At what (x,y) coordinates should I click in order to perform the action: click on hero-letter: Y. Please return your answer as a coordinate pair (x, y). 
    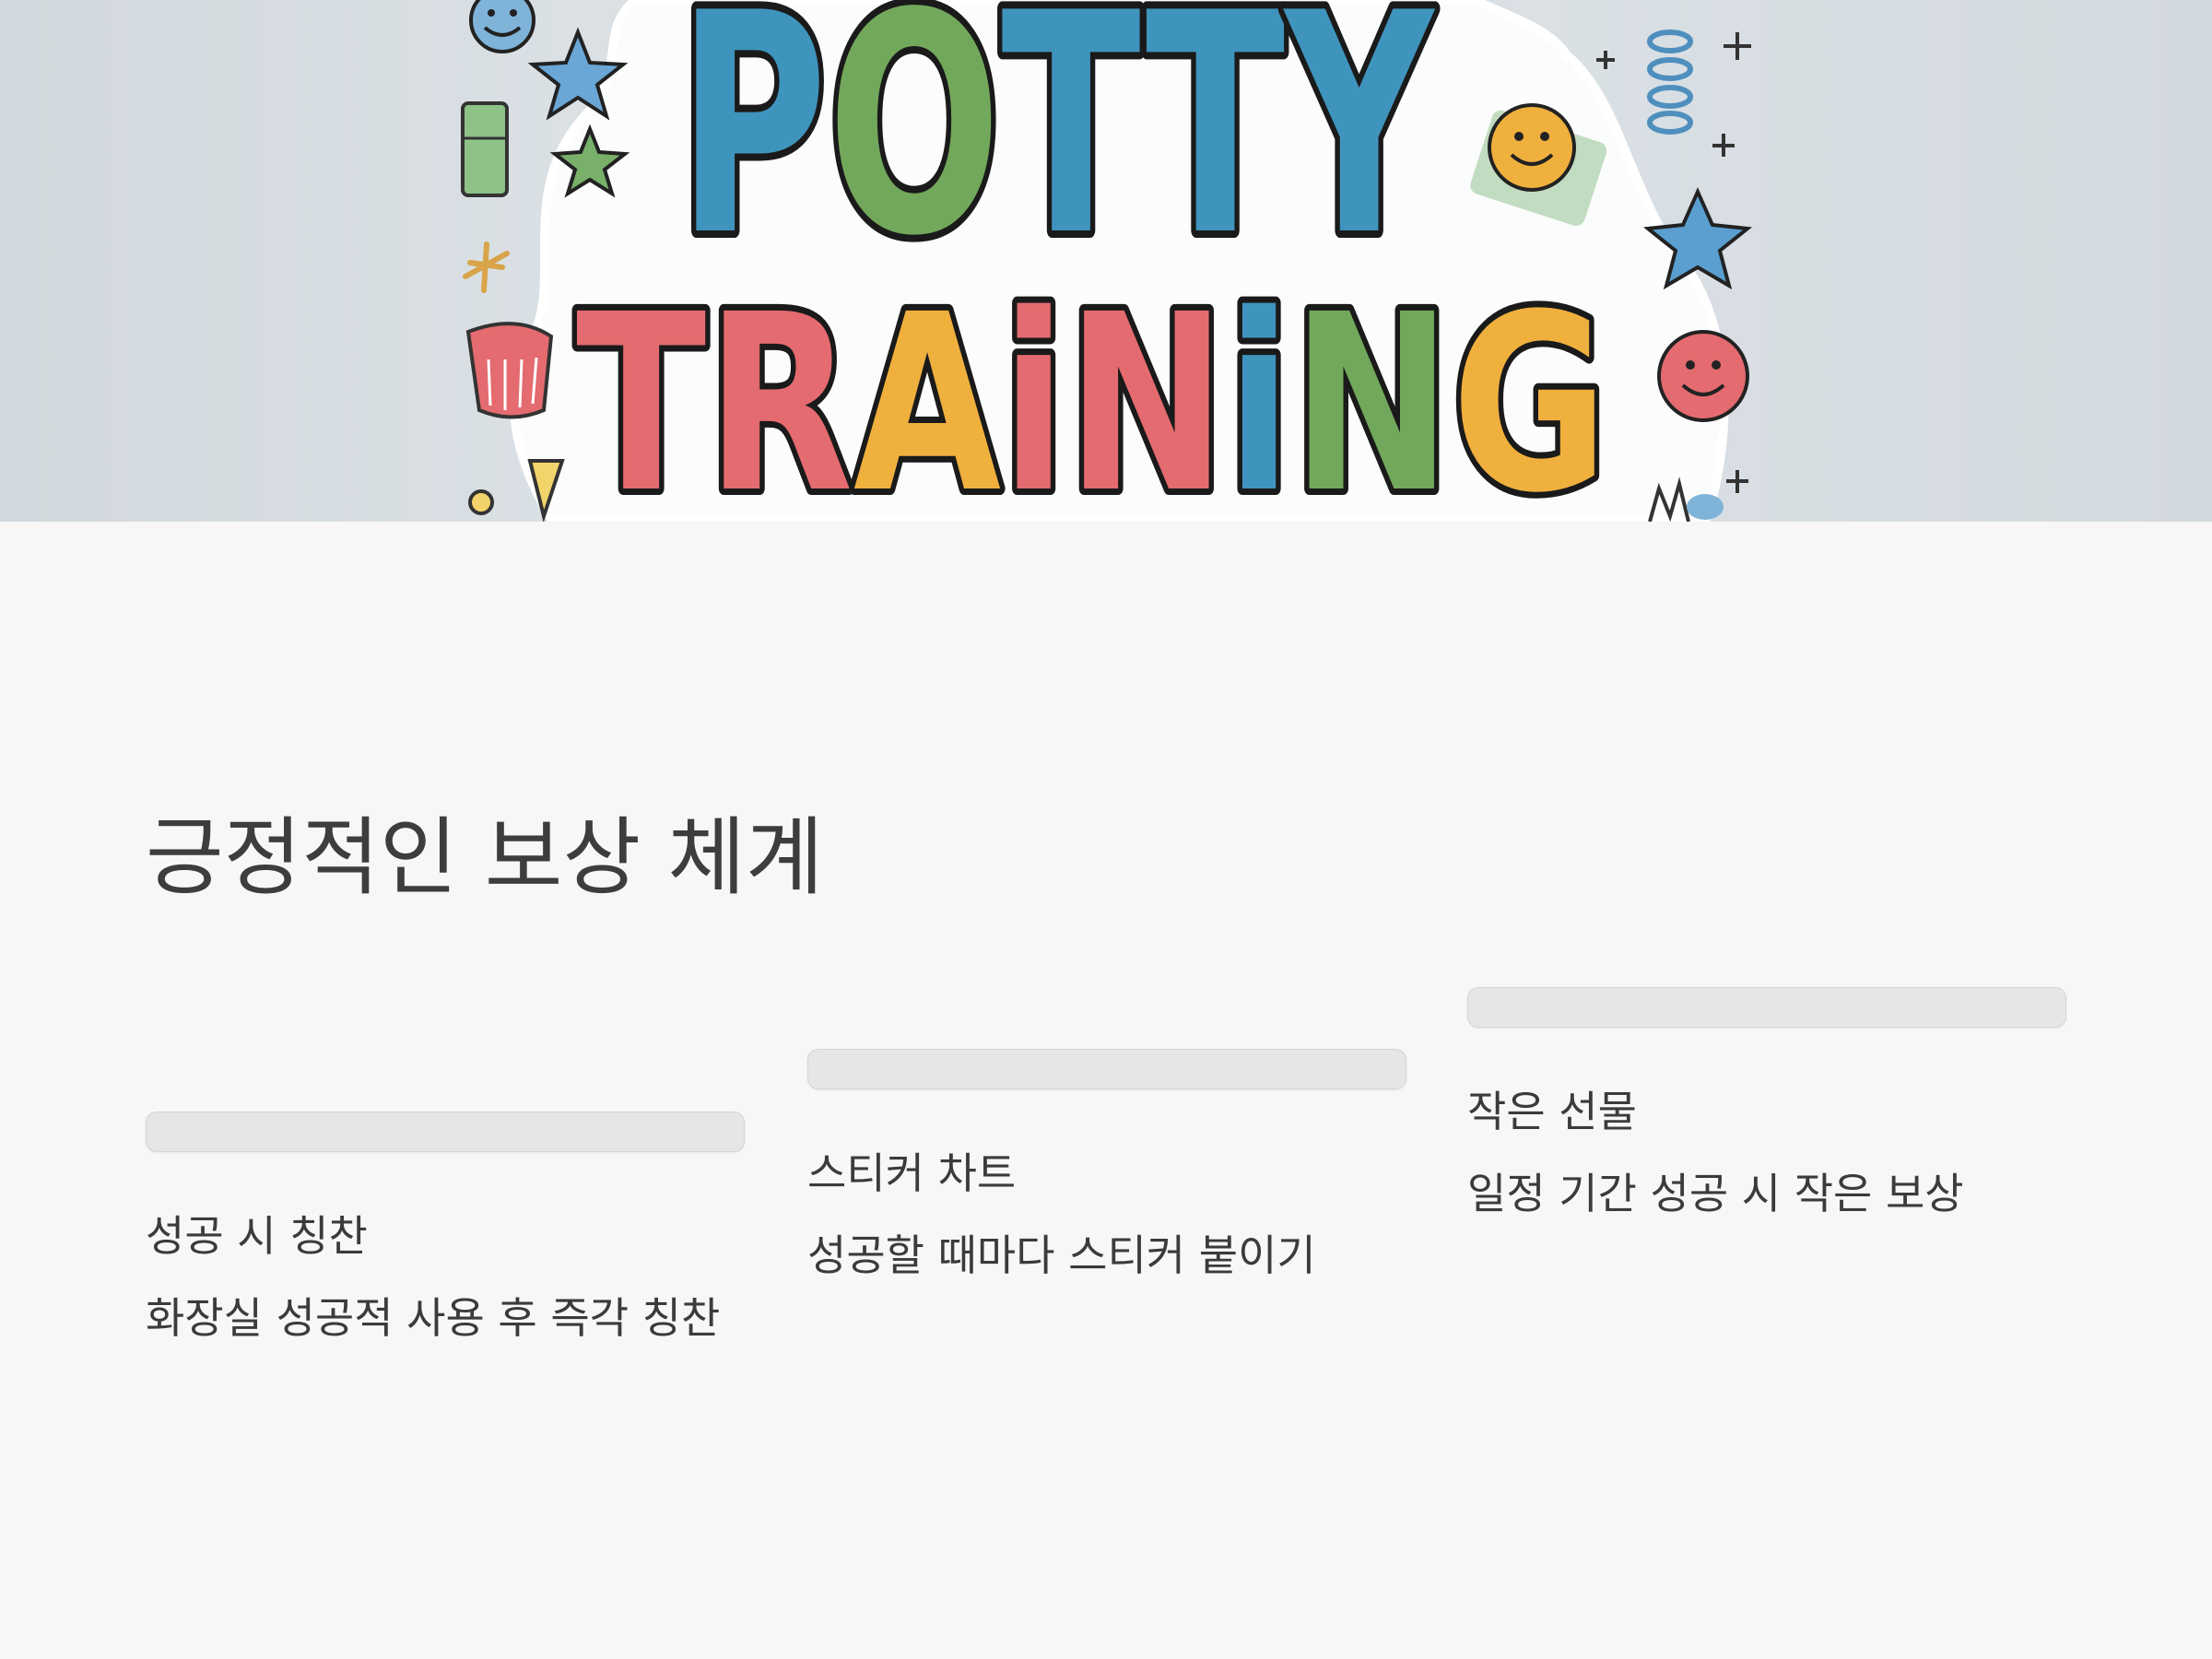
    Looking at the image, I should click on (1358, 151).